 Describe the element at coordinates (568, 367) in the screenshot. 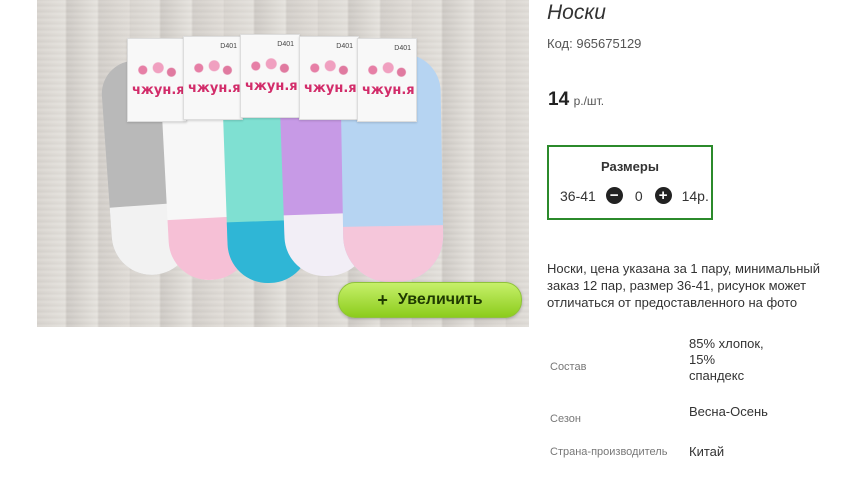

I see `property-label: Состав` at that location.